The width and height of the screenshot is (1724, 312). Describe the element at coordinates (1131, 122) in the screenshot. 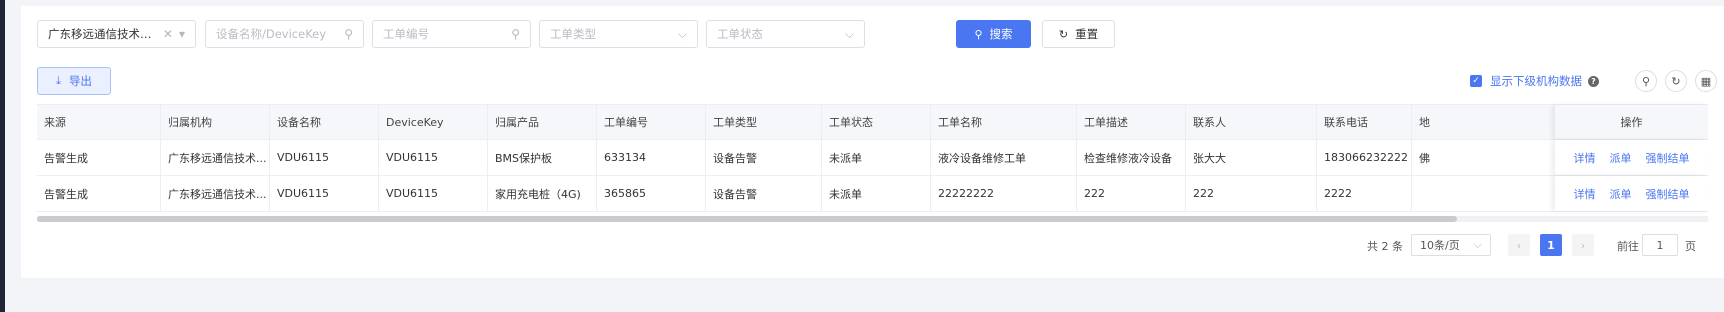

I see `column-header: 工单描述` at that location.